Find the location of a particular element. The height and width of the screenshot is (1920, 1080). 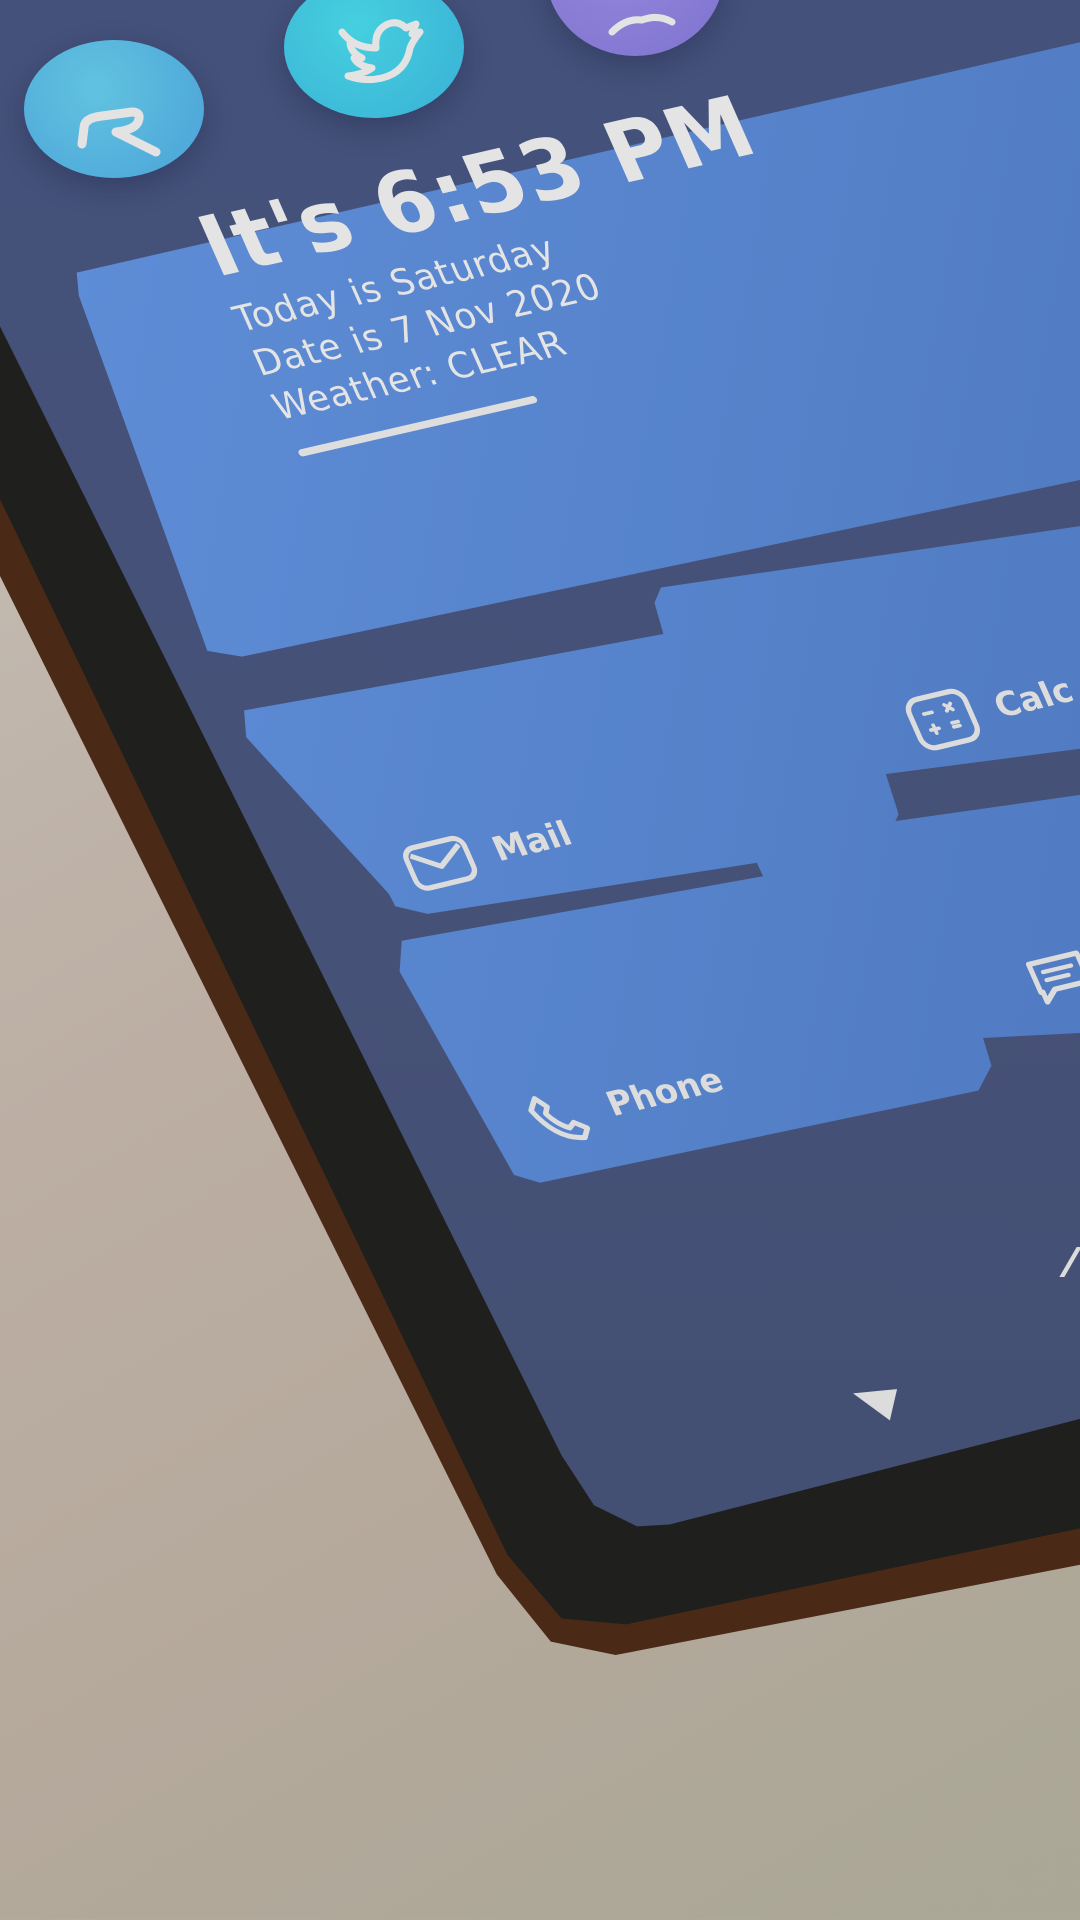

rf-logo-icon is located at coordinates (119, 132).